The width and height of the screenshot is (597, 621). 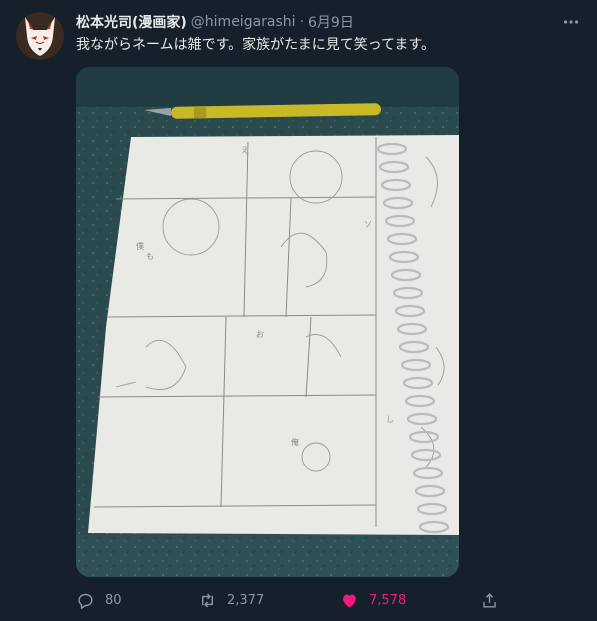 I want to click on svg-text: 僕, so click(x=140, y=246).